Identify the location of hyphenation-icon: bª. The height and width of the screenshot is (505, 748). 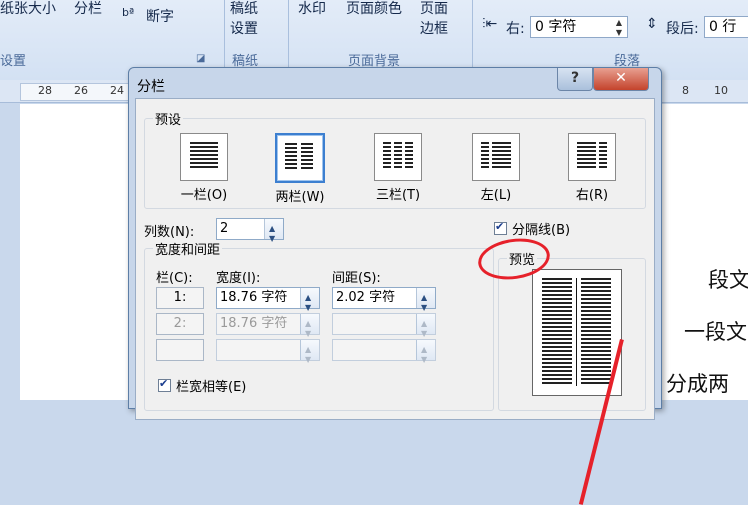
(128, 12).